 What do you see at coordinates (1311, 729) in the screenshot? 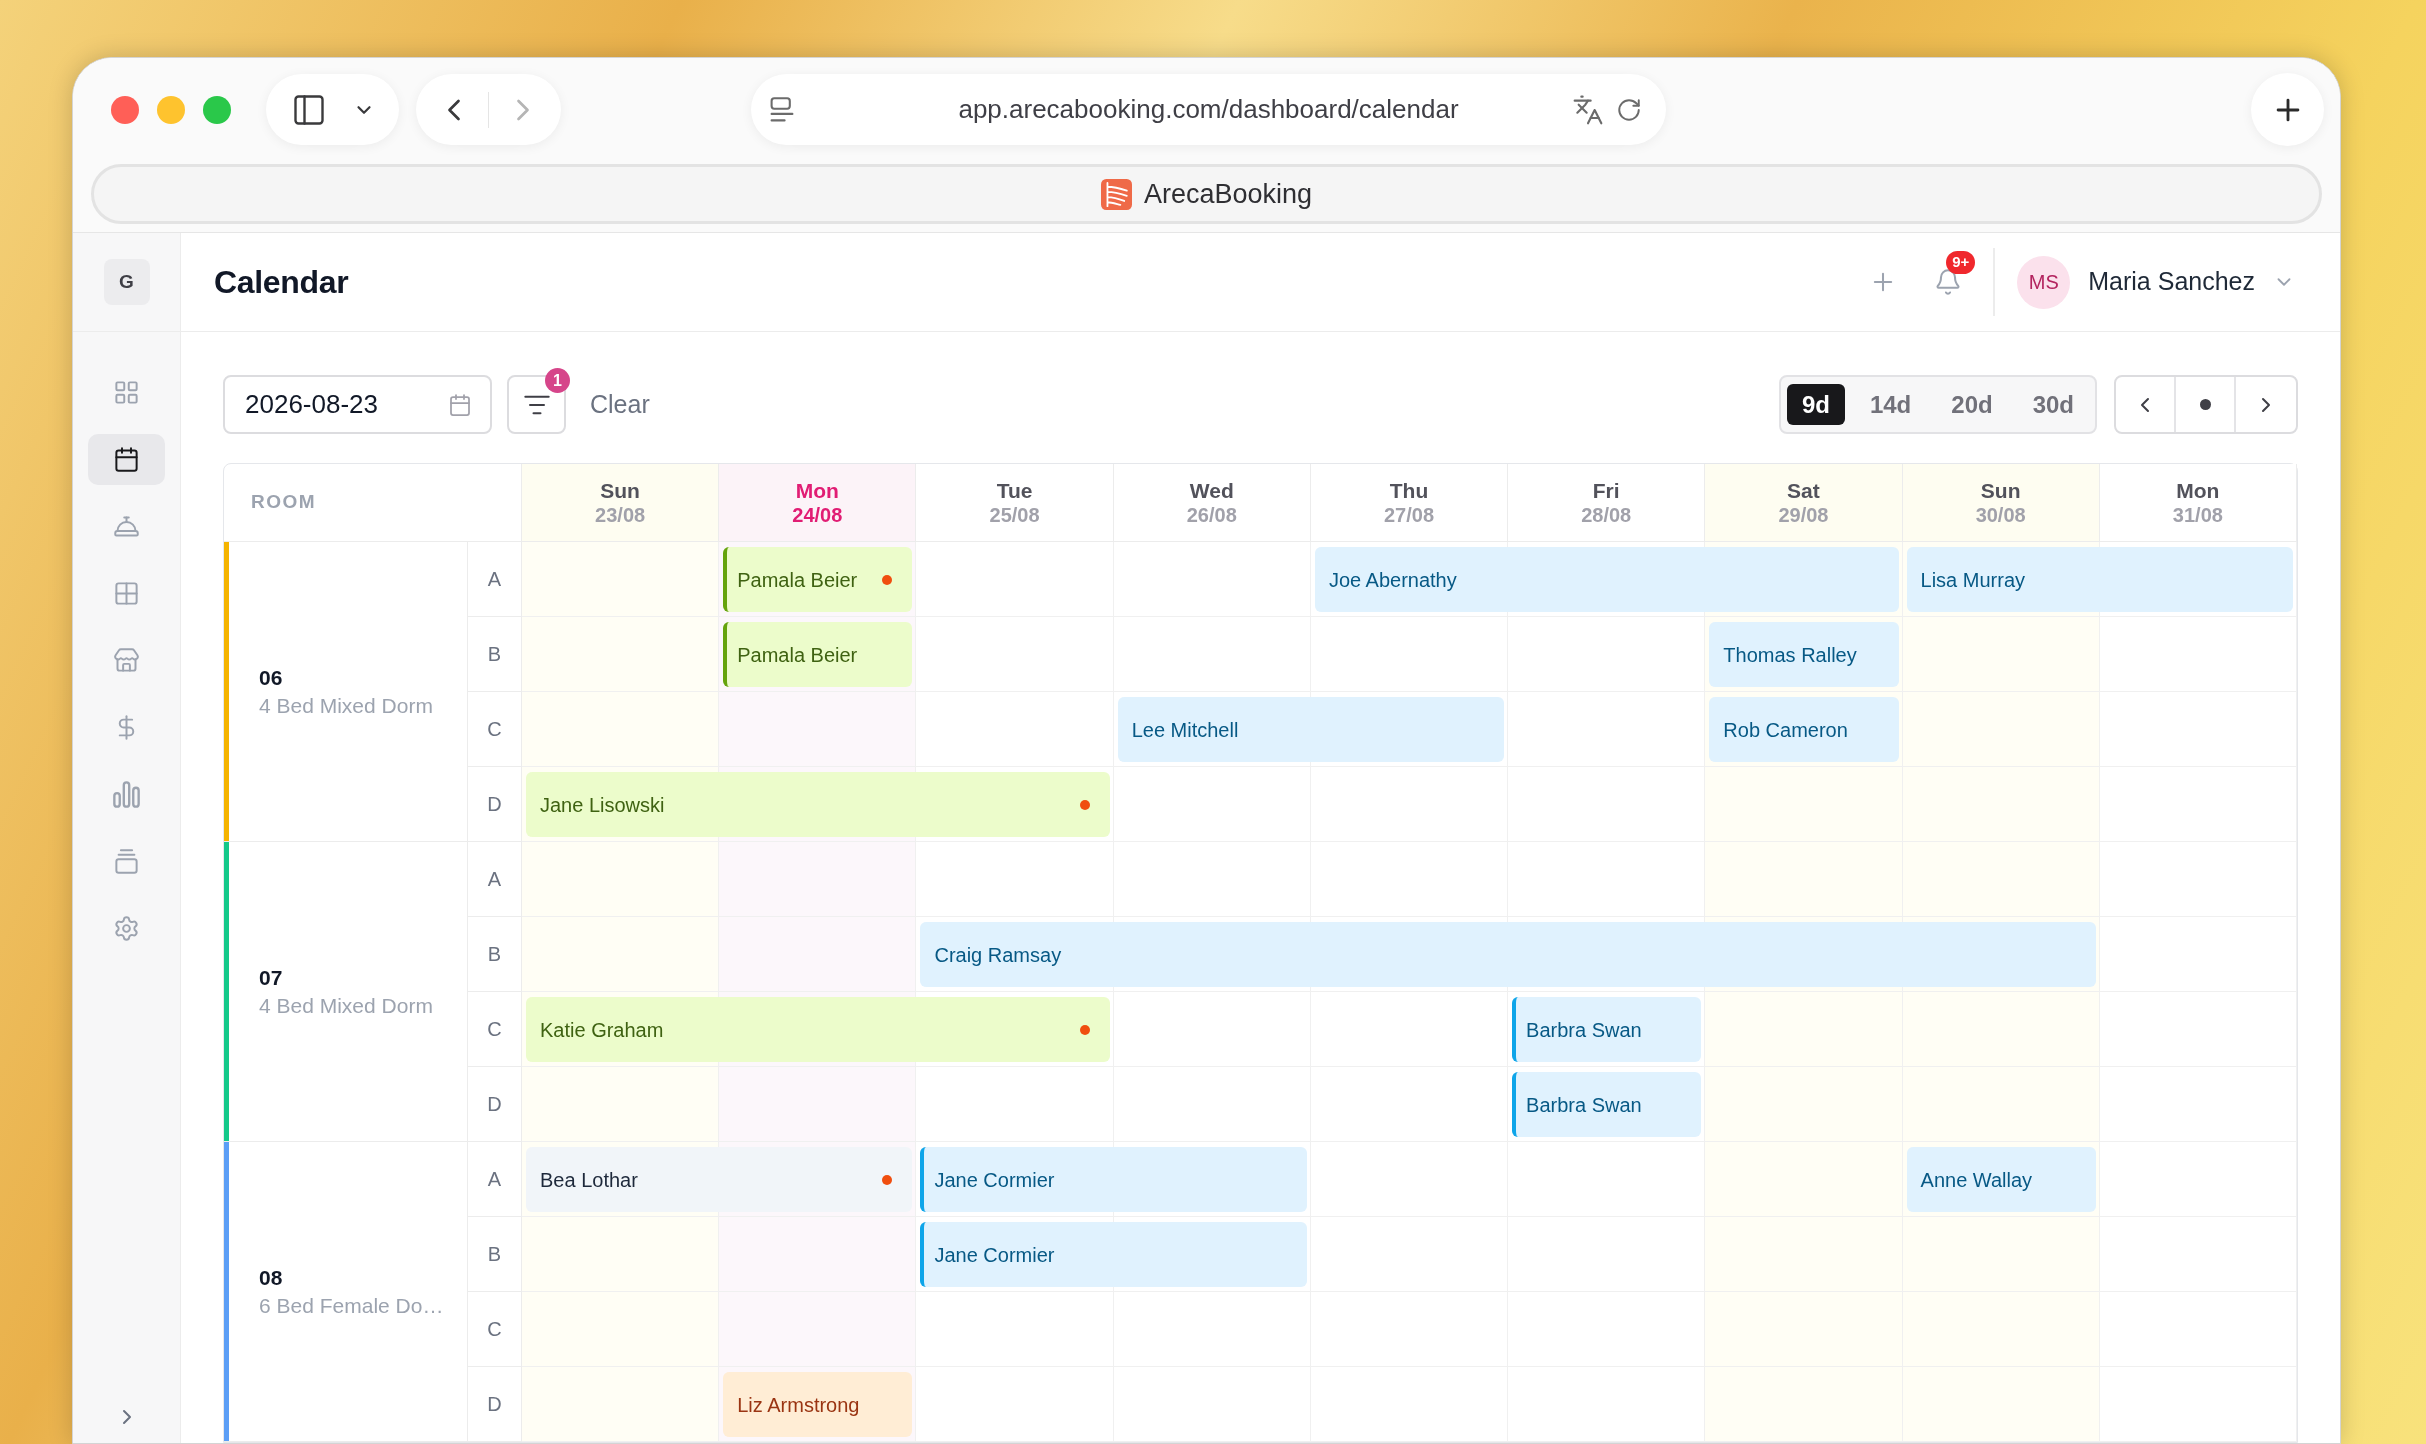
I see `booking-bar: Lee Mitchell` at bounding box center [1311, 729].